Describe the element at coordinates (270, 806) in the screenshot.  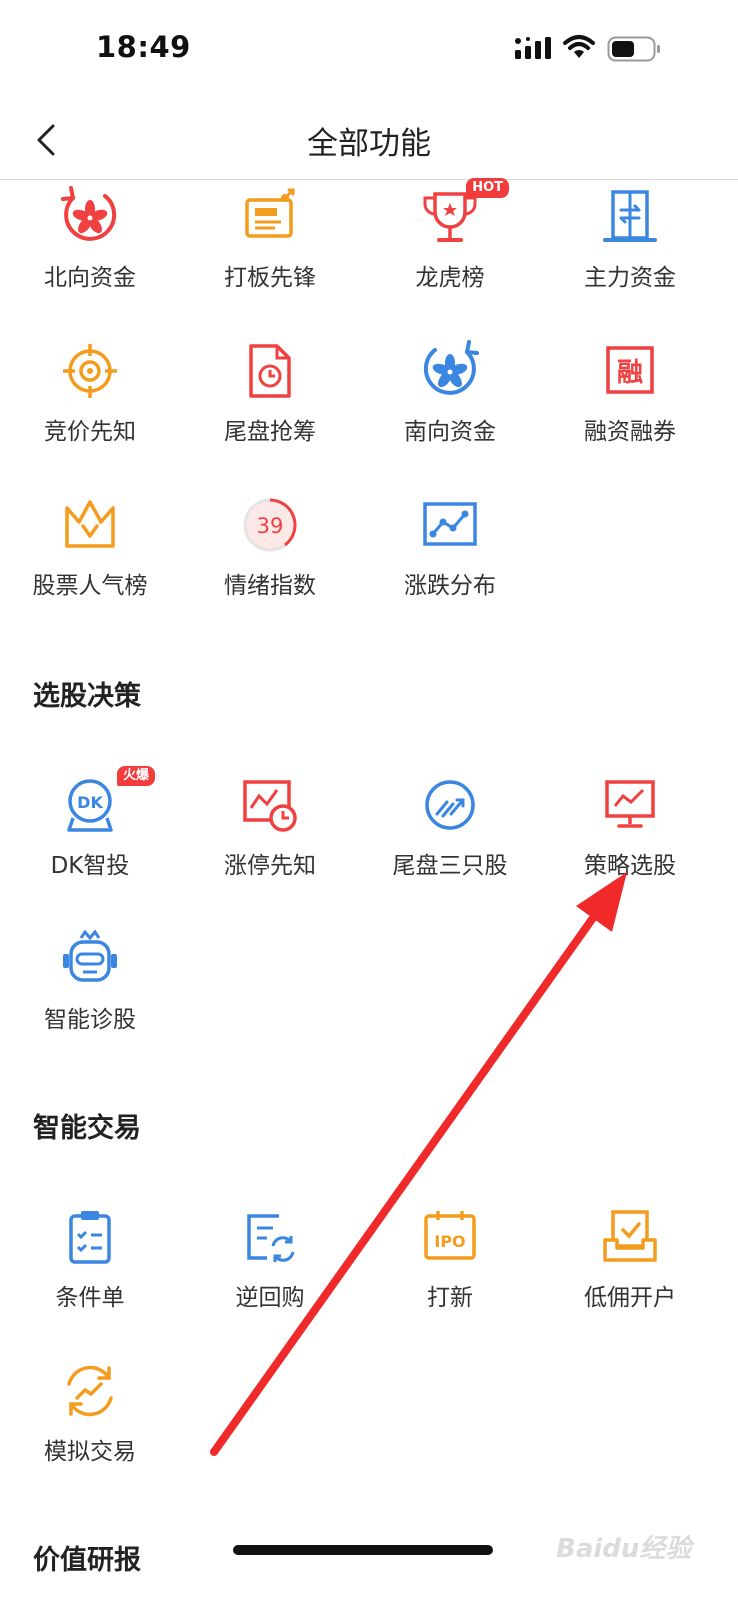
I see `limit-up-clock-icon` at that location.